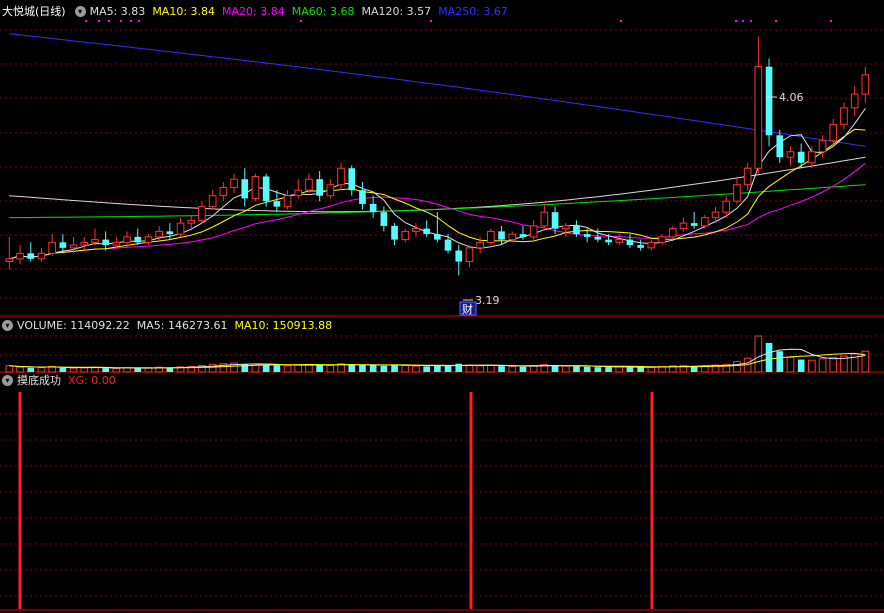 This screenshot has width=884, height=613. What do you see at coordinates (182, 325) in the screenshot?
I see `volume-ma5-label: MA5: 146273.61` at bounding box center [182, 325].